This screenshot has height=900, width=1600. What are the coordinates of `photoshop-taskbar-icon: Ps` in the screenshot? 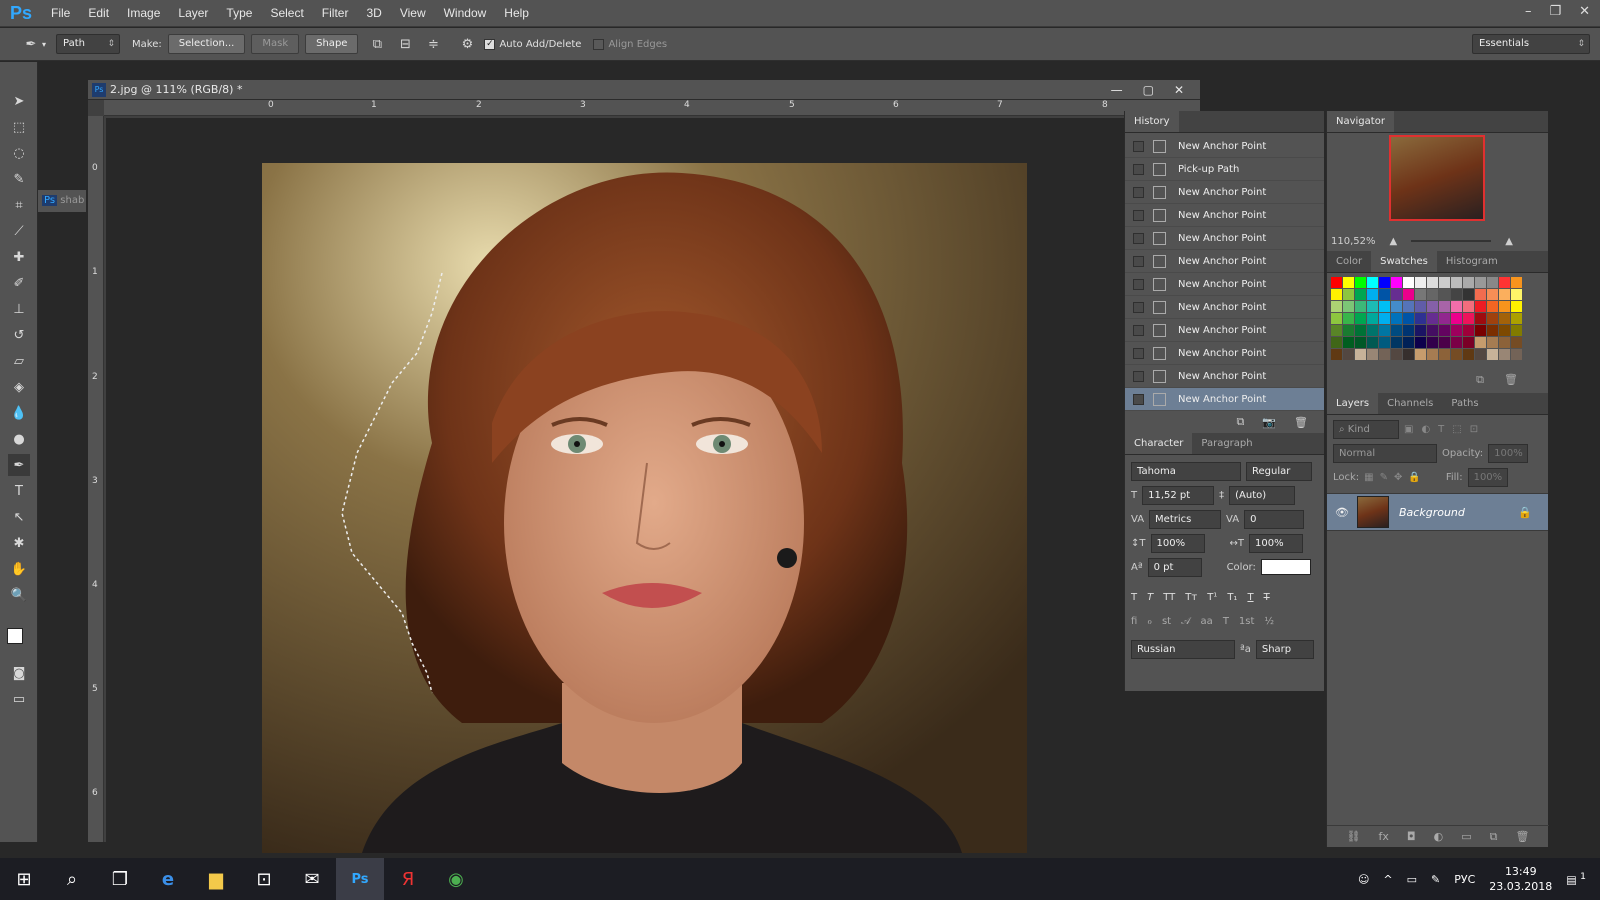 It's located at (360, 879).